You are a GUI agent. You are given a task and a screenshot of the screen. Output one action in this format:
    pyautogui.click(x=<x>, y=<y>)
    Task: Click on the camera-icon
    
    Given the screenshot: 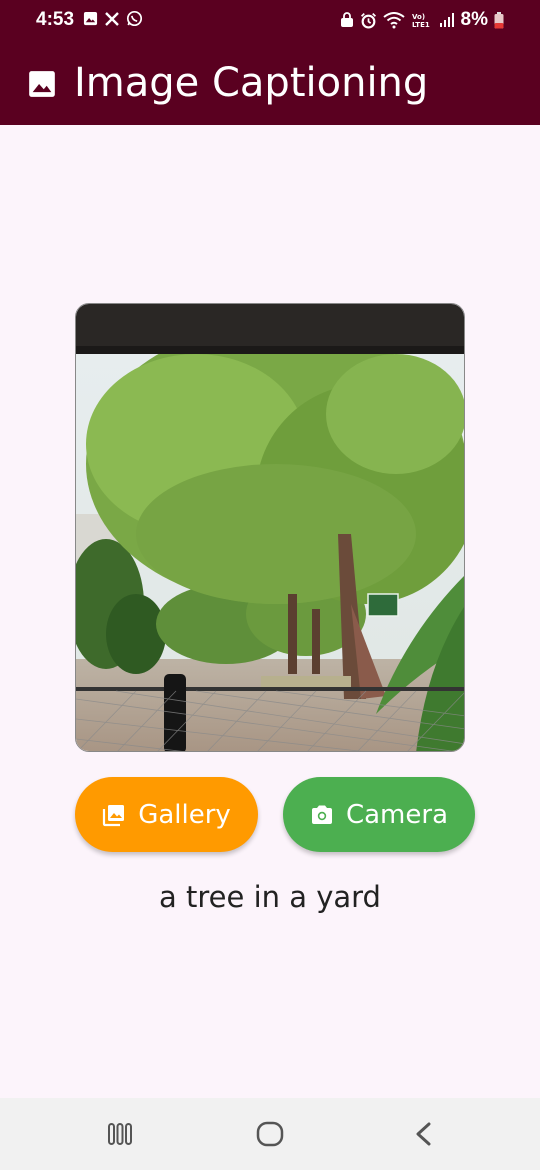 What is the action you would take?
    pyautogui.click(x=322, y=815)
    